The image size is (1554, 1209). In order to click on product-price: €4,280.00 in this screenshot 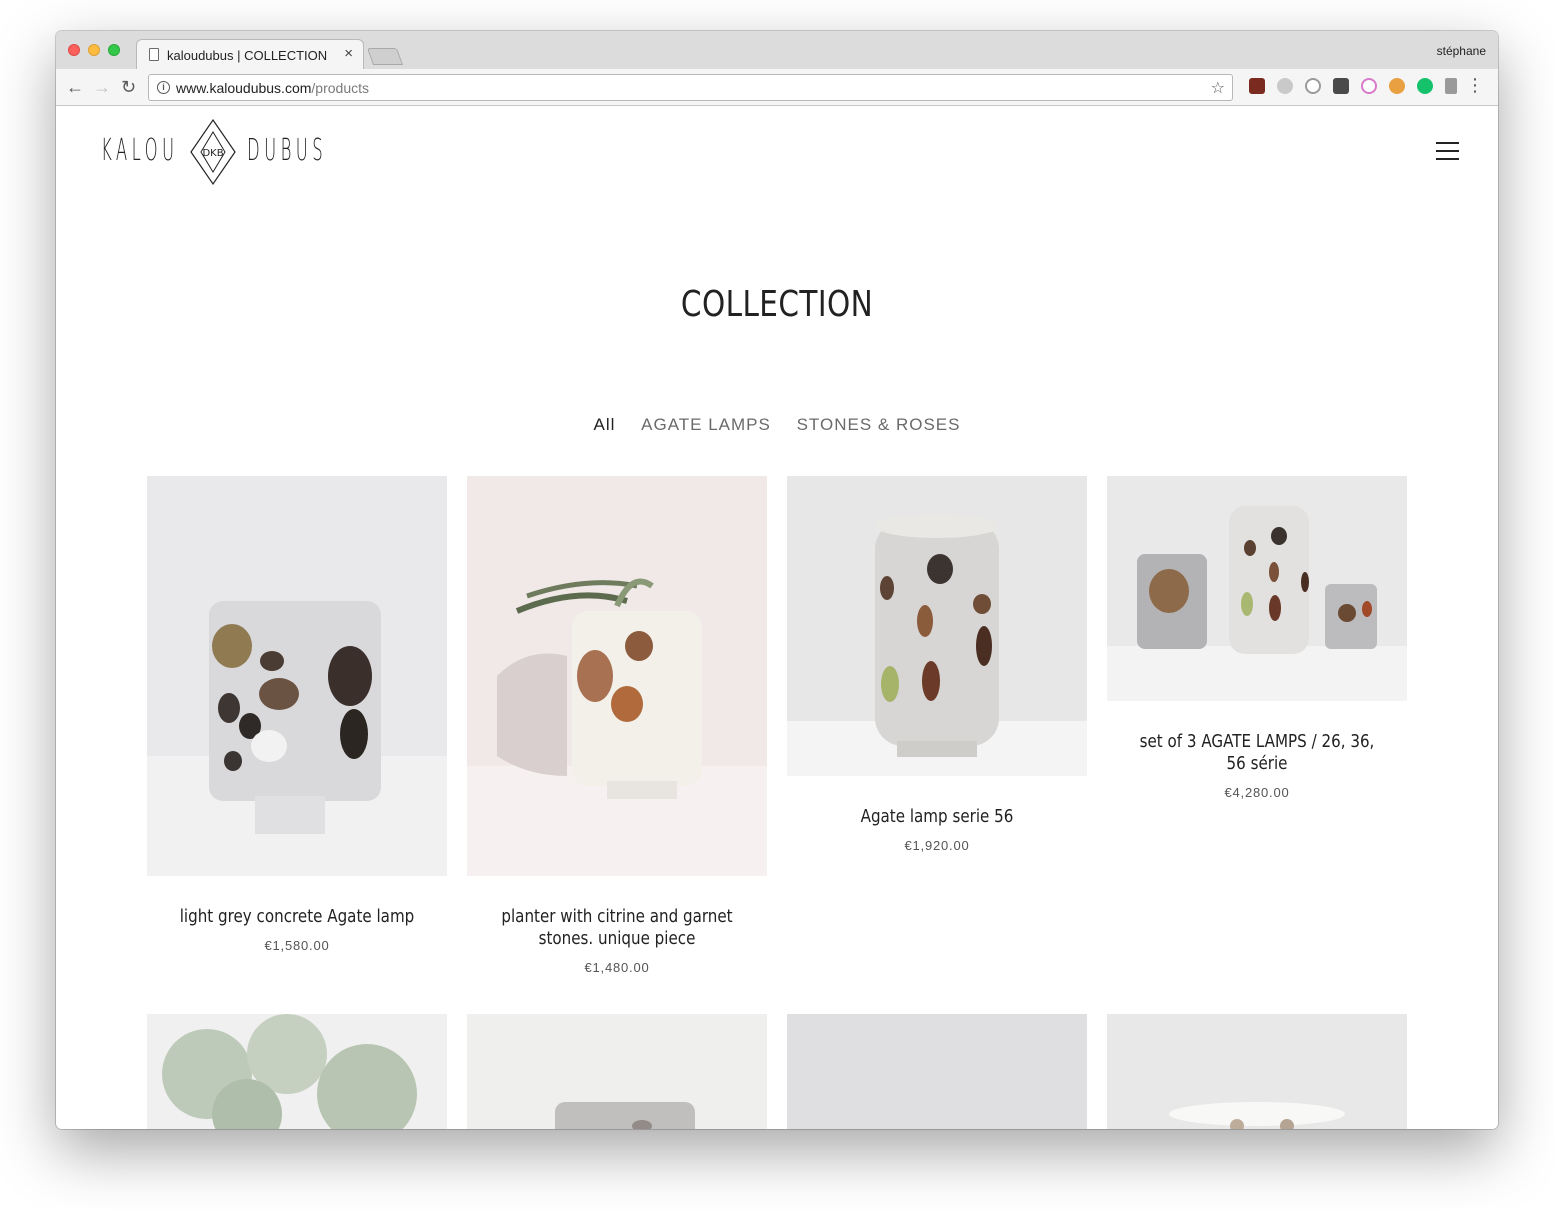, I will do `click(1257, 792)`.